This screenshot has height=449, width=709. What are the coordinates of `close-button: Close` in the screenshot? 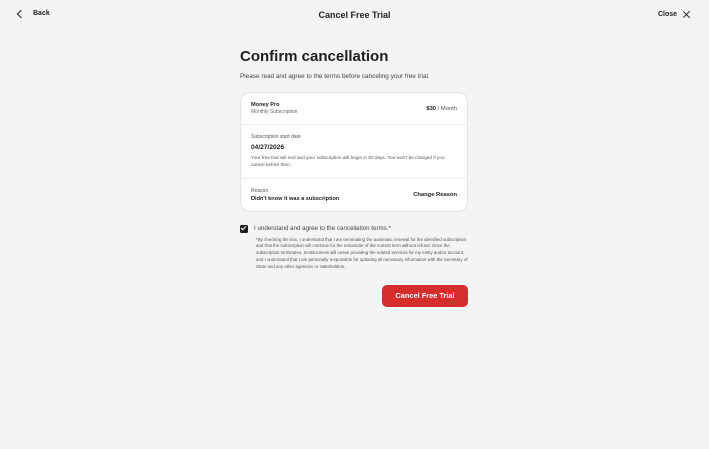 It's located at (674, 14).